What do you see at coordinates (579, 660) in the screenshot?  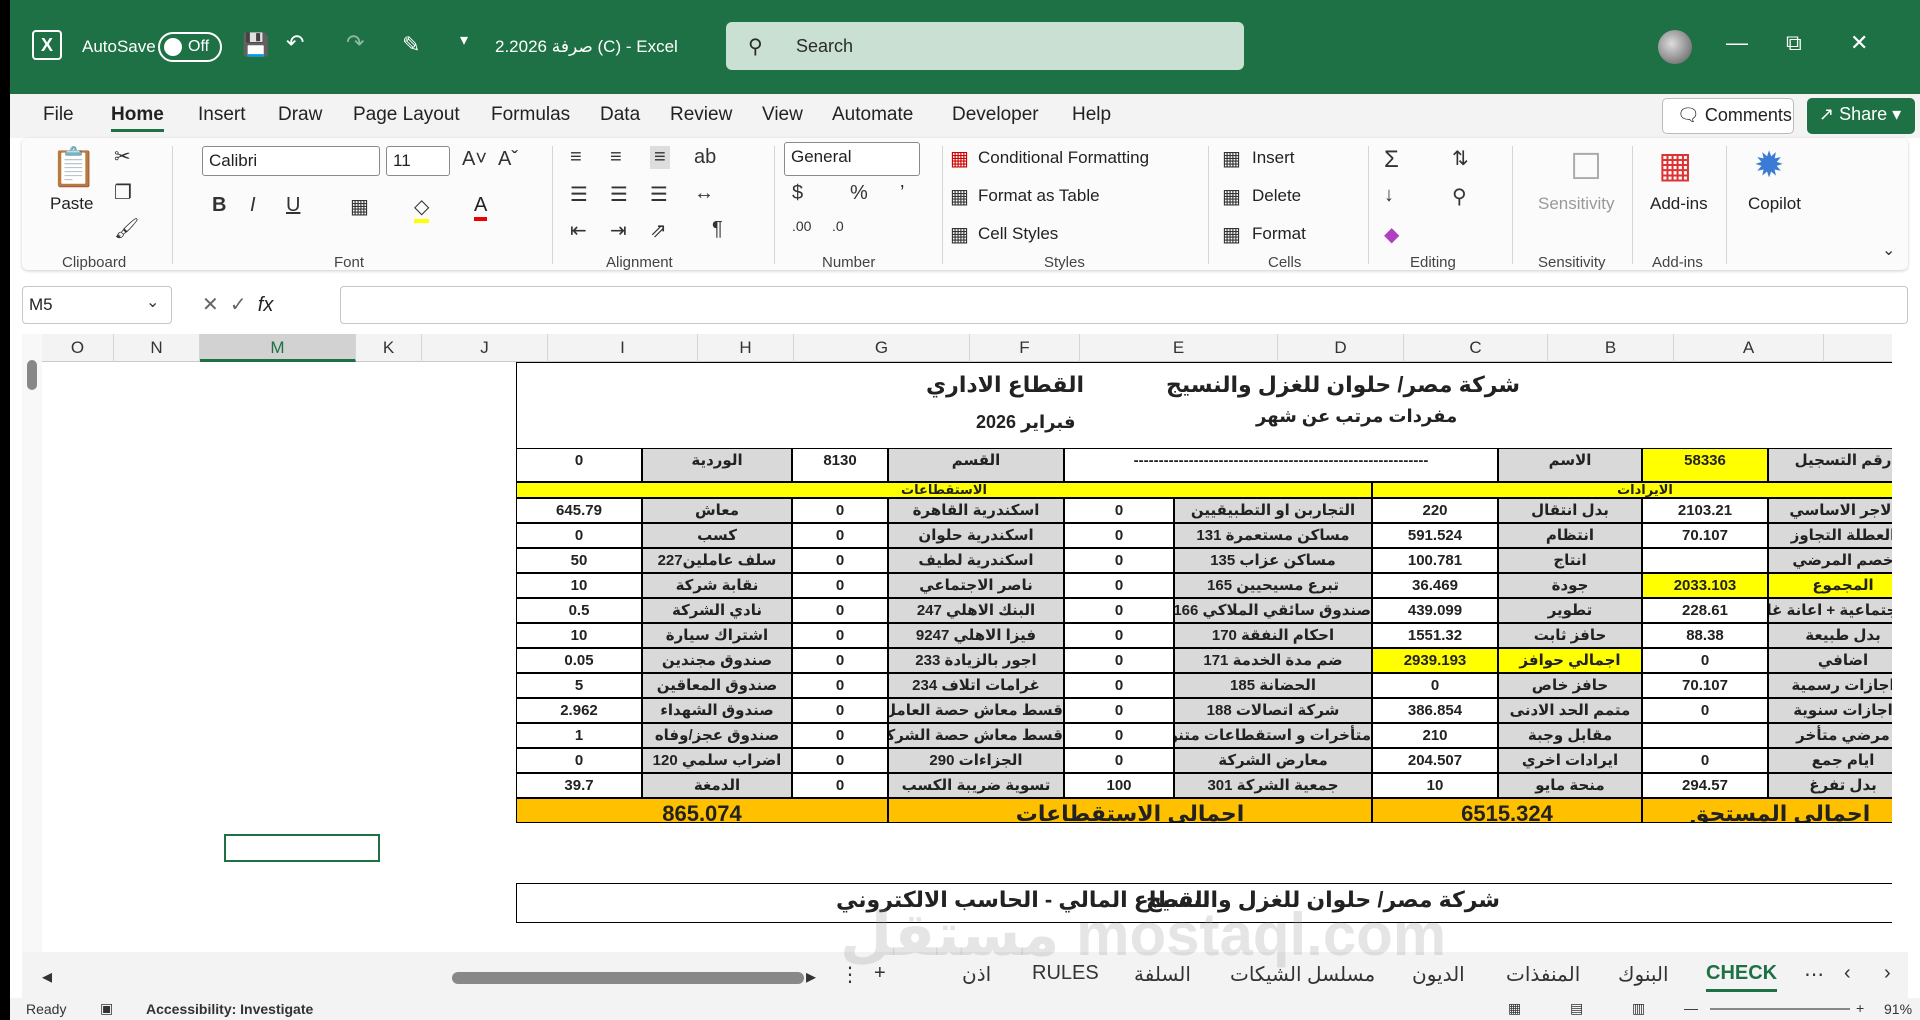 I see `row-value: 0.05` at bounding box center [579, 660].